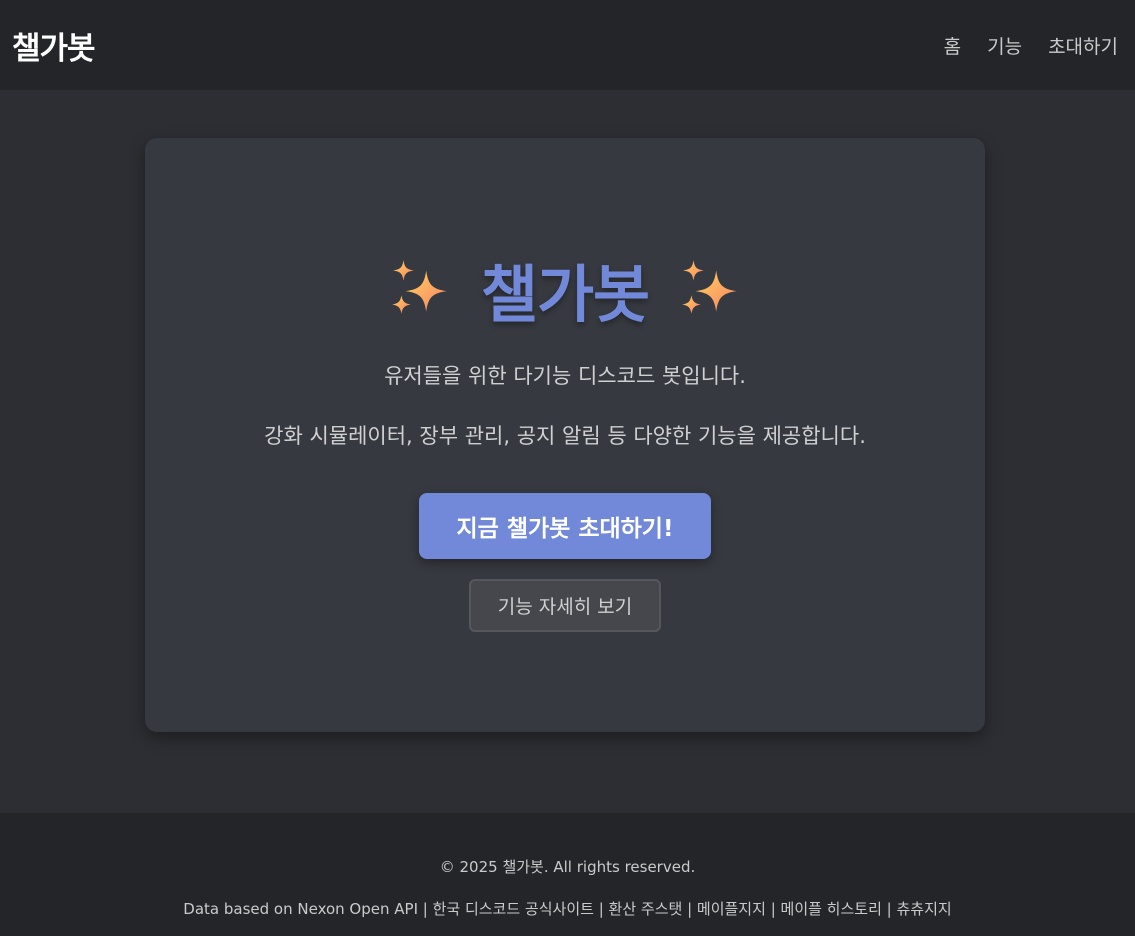 The width and height of the screenshot is (1135, 936). What do you see at coordinates (831, 909) in the screenshot?
I see `footer-link-maple-history: 메이플 히스토리` at bounding box center [831, 909].